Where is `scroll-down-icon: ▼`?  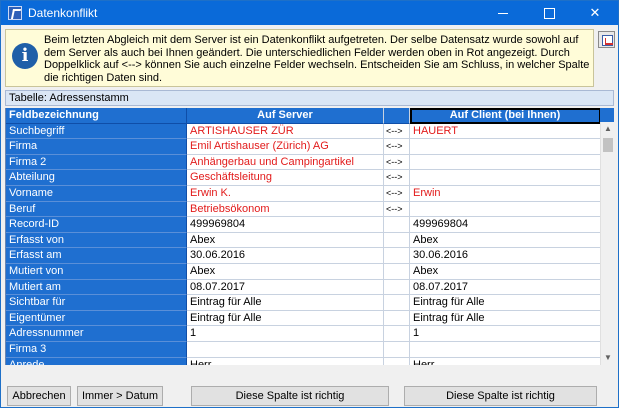
scroll-down-icon: ▼ is located at coordinates (608, 358).